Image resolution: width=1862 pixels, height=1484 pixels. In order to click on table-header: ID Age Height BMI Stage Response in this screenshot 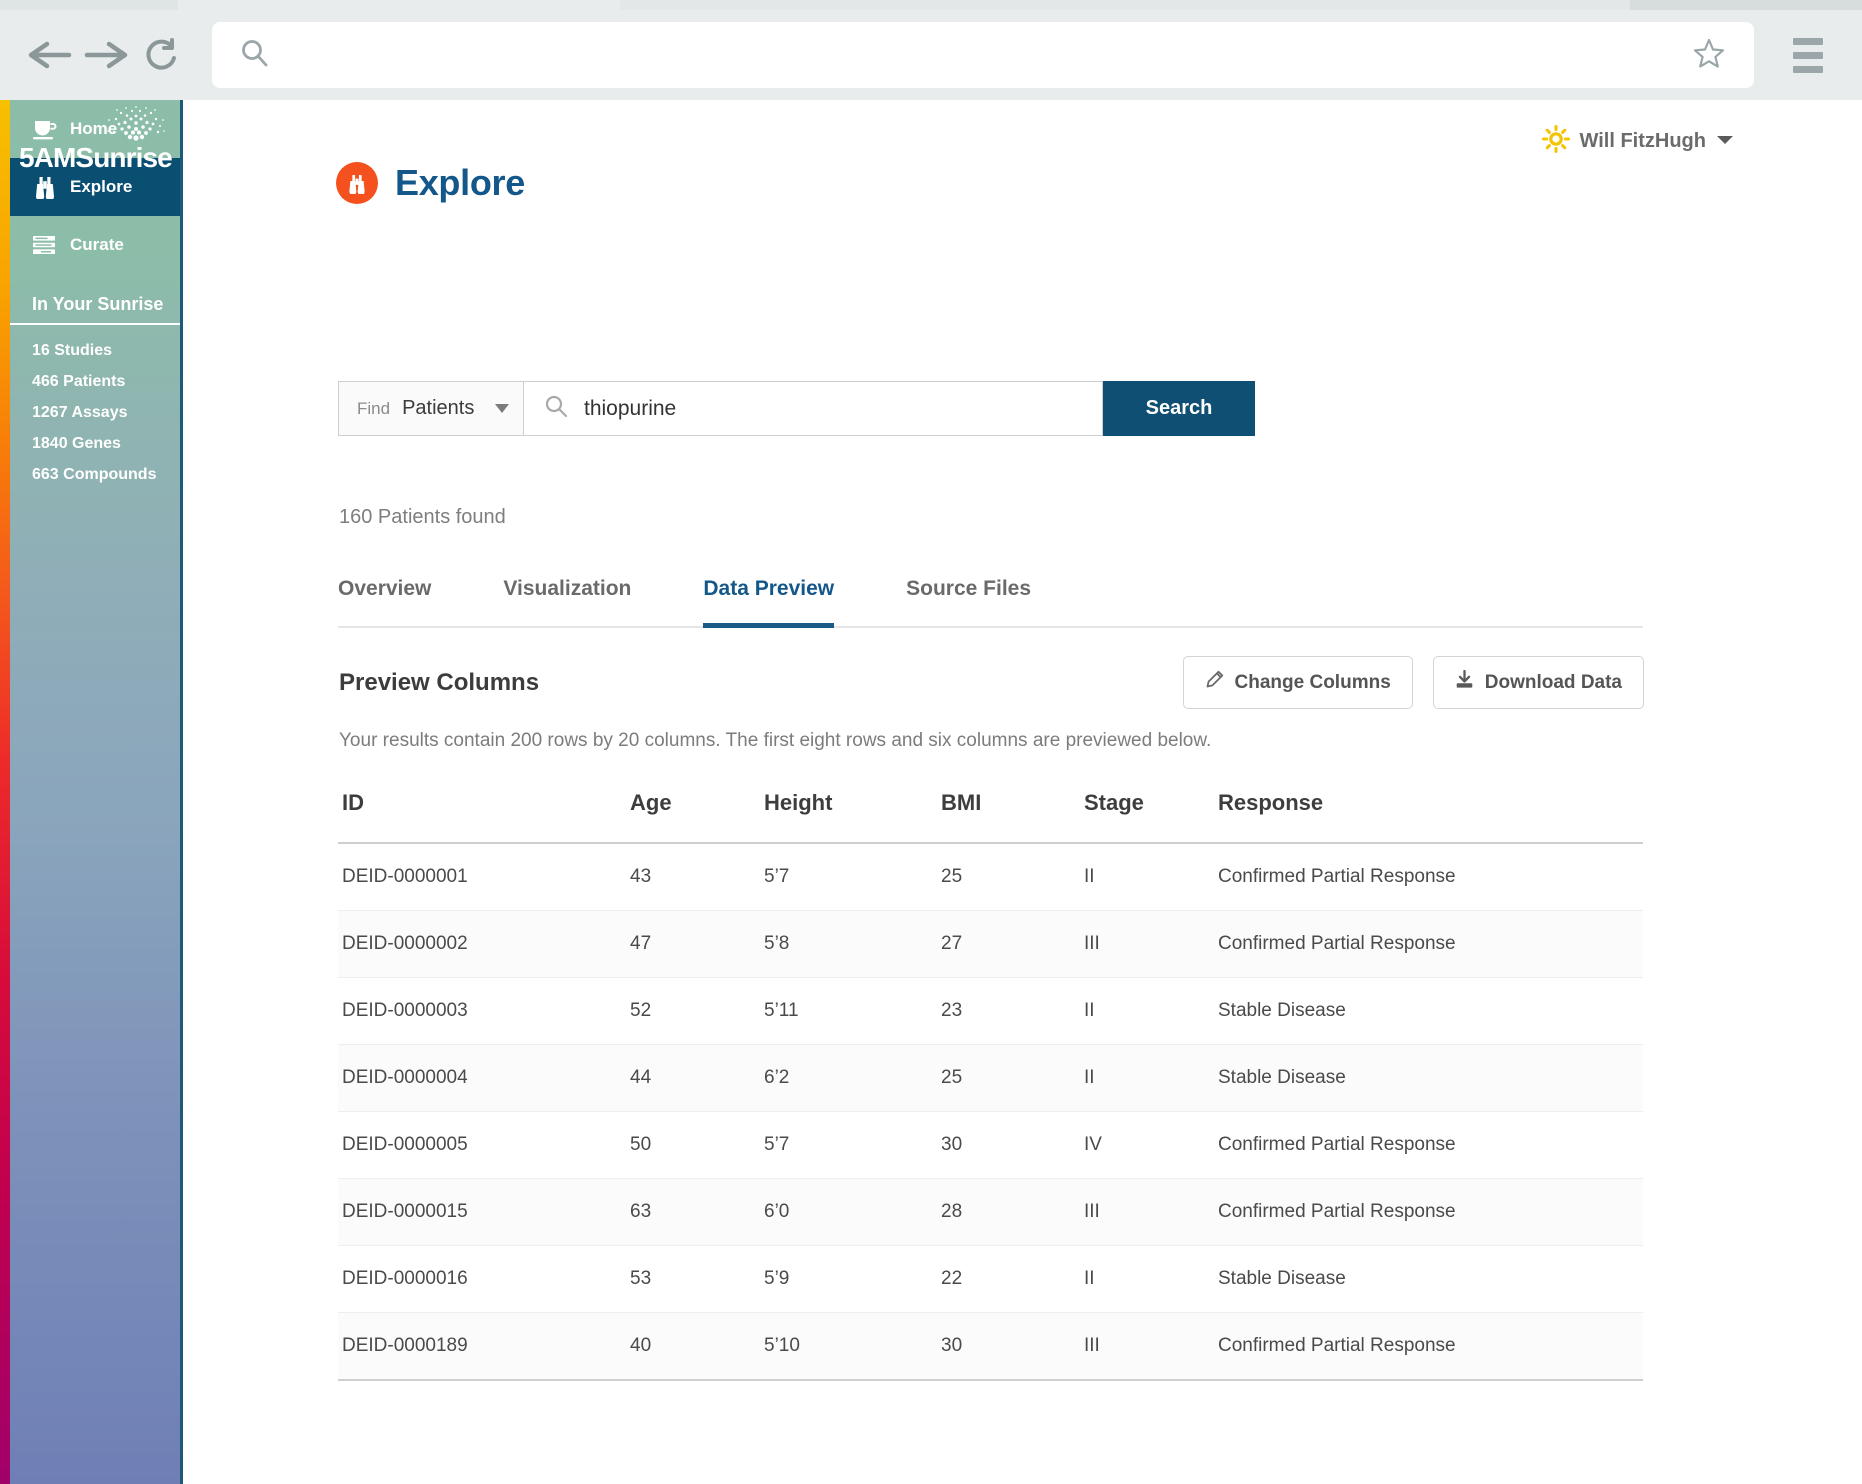, I will do `click(990, 817)`.